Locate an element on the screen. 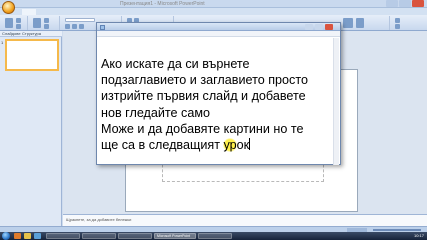 The image size is (427, 240). replace-icon is located at coordinates (397, 26).